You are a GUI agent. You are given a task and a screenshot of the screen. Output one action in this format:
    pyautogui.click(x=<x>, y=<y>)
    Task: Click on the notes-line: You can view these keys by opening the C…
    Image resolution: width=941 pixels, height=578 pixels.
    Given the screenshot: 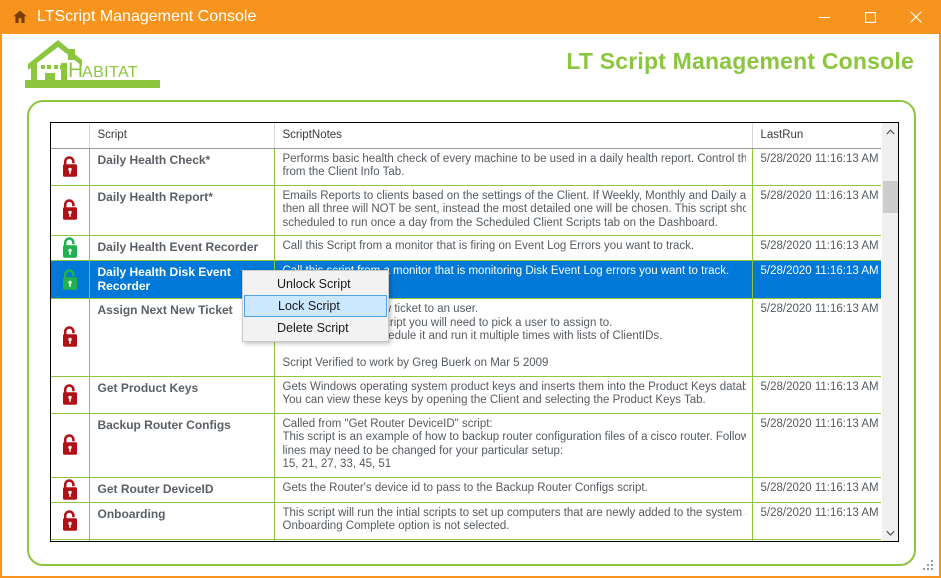 What is the action you would take?
    pyautogui.click(x=494, y=400)
    